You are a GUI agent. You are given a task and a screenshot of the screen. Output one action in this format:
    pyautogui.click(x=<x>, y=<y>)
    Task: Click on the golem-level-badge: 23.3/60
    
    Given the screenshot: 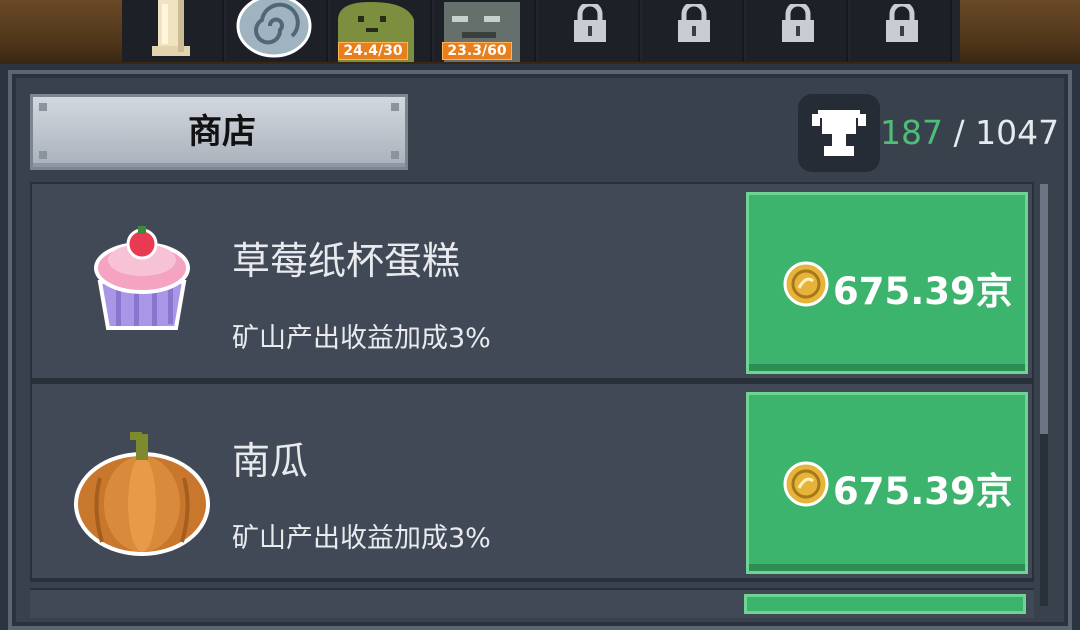 What is the action you would take?
    pyautogui.click(x=477, y=51)
    